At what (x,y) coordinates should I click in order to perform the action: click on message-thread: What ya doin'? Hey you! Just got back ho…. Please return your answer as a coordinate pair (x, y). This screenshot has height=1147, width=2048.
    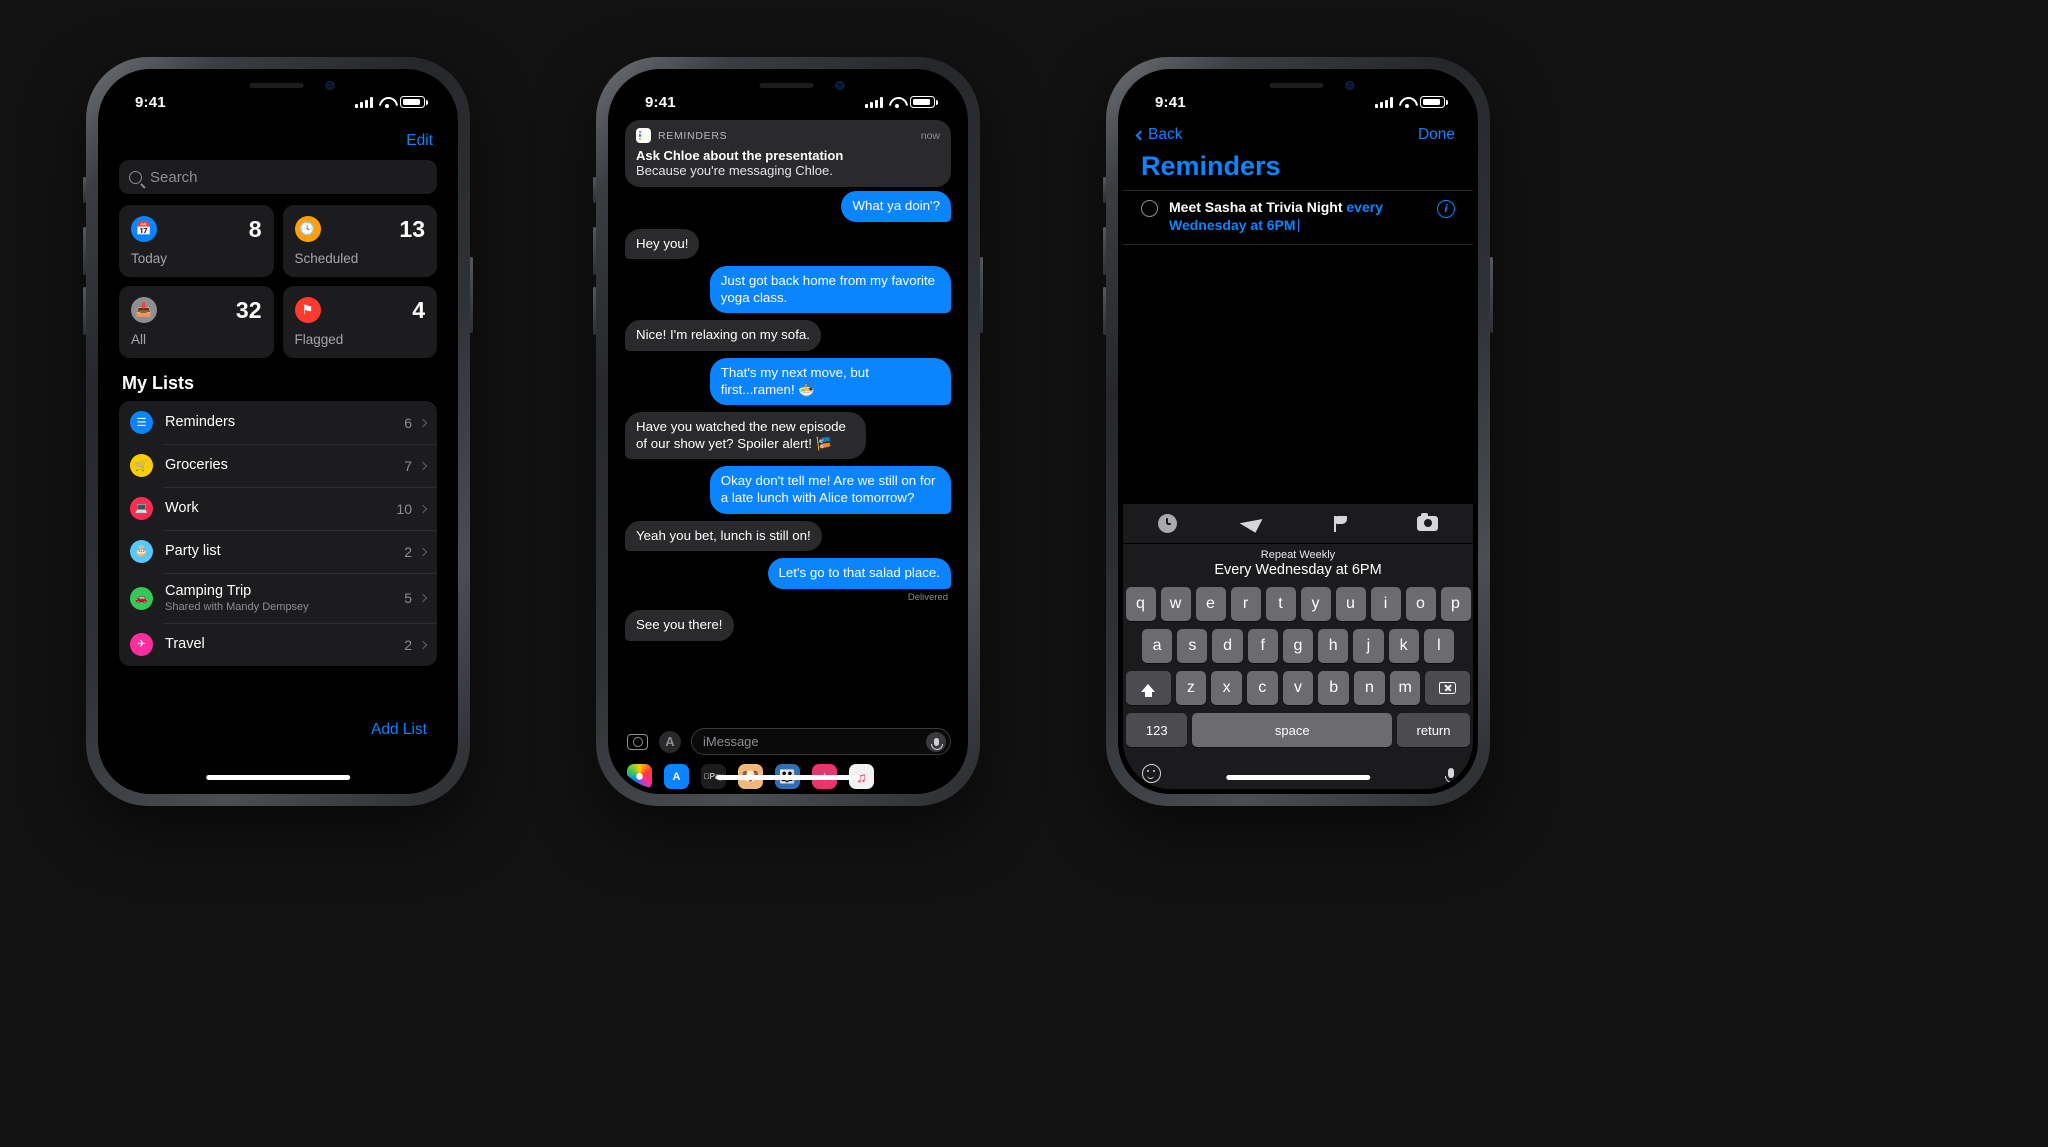
    Looking at the image, I should click on (788, 454).